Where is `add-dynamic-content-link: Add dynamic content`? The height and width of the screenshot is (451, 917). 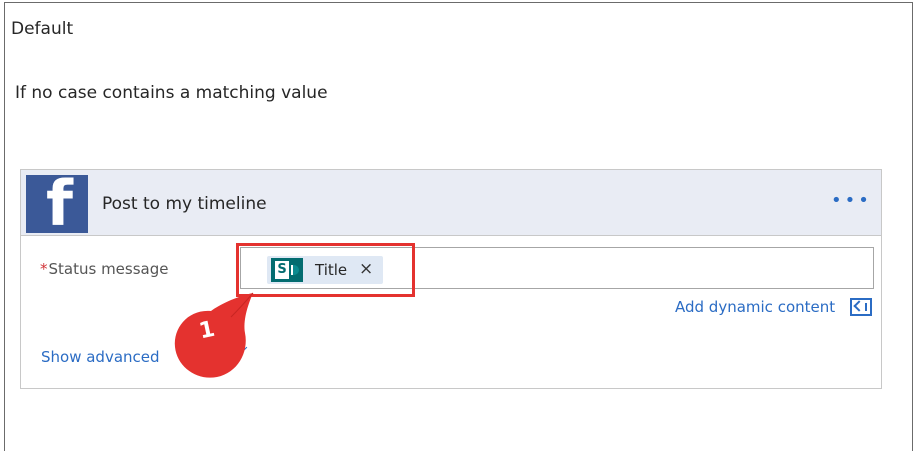
add-dynamic-content-link: Add dynamic content is located at coordinates (755, 307).